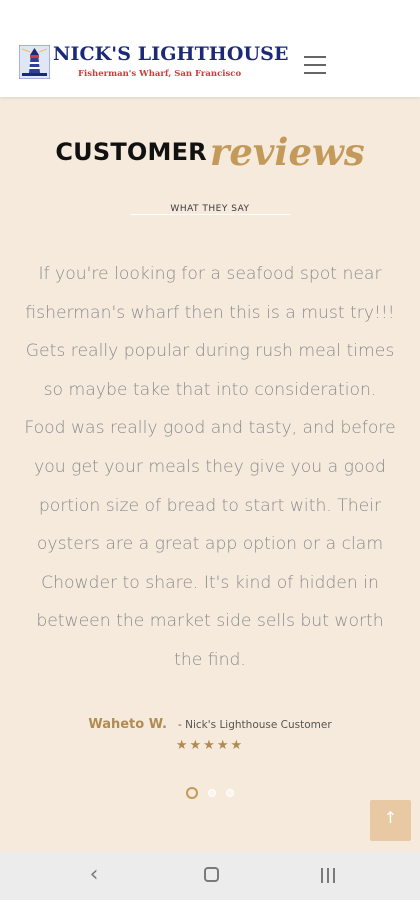 The width and height of the screenshot is (420, 900). Describe the element at coordinates (160, 74) in the screenshot. I see `brand-tagline: Fisherman's Wharf, San Francisco` at that location.